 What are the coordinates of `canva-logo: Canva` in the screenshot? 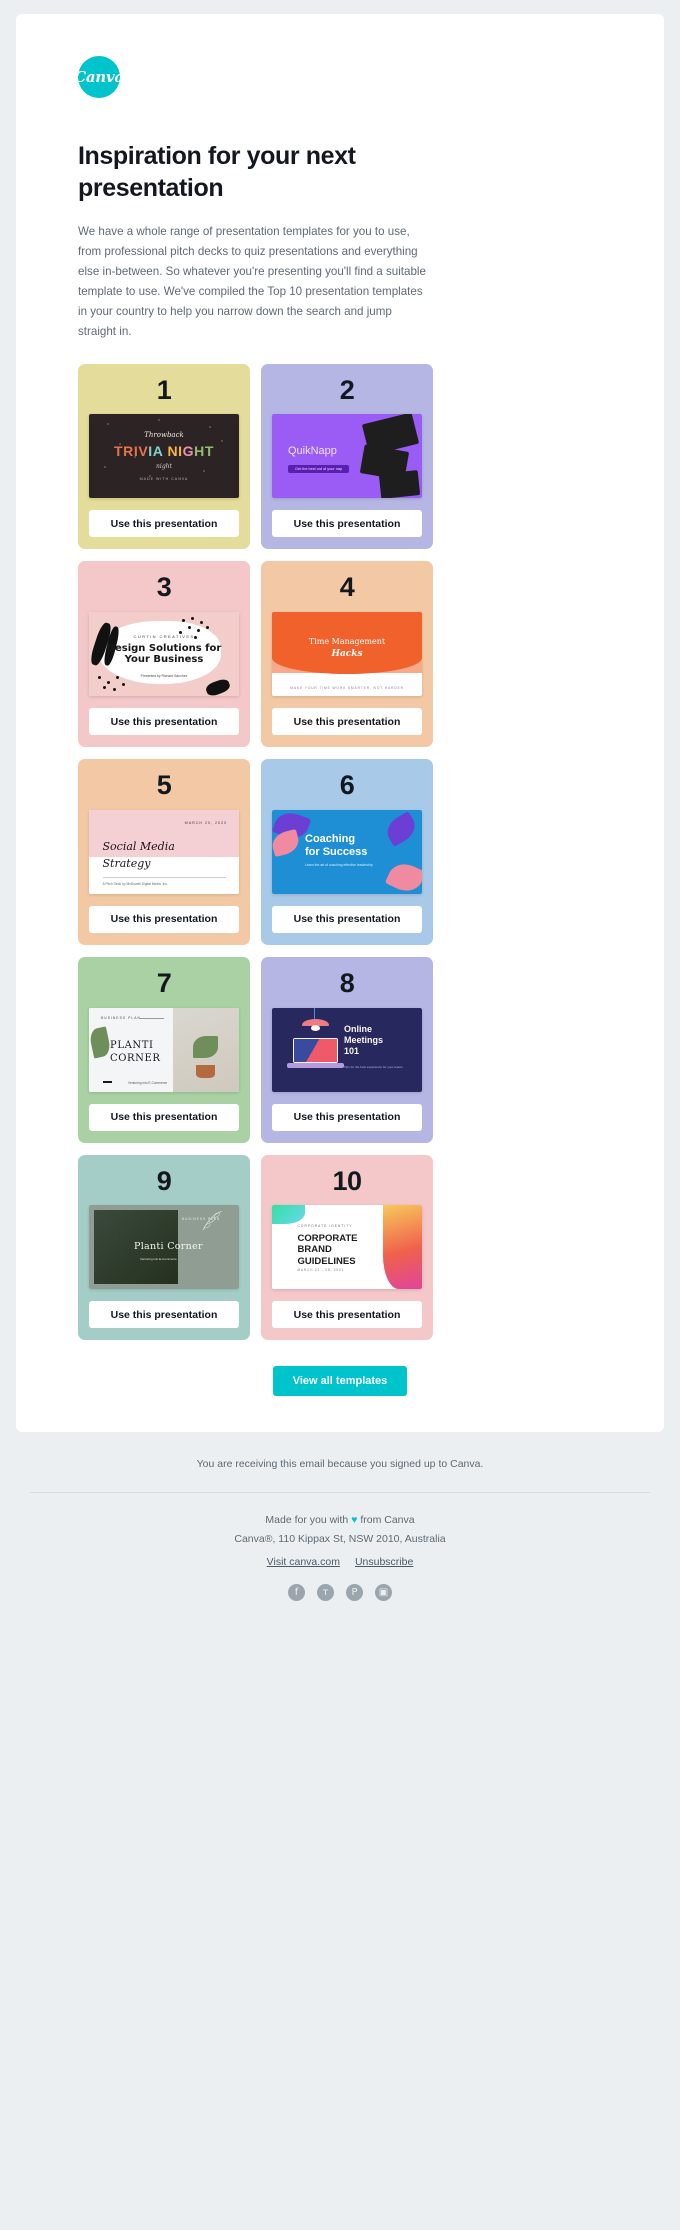 It's located at (99, 77).